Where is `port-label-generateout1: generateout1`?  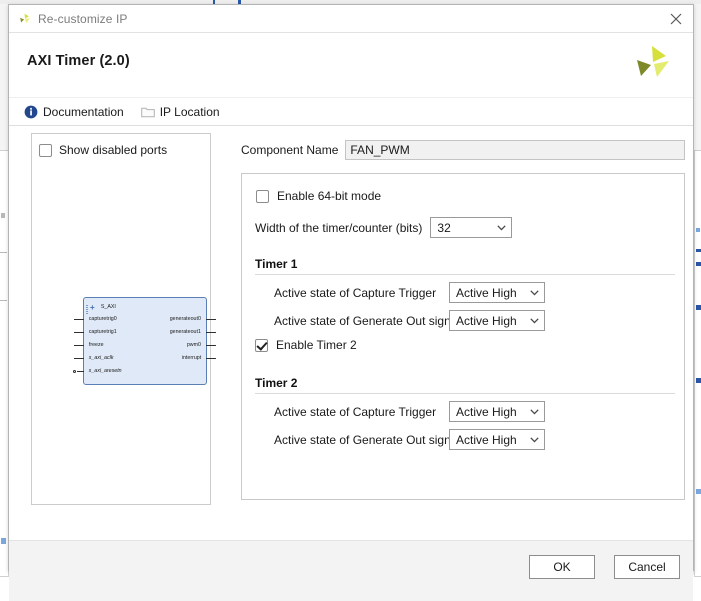 port-label-generateout1: generateout1 is located at coordinates (186, 332).